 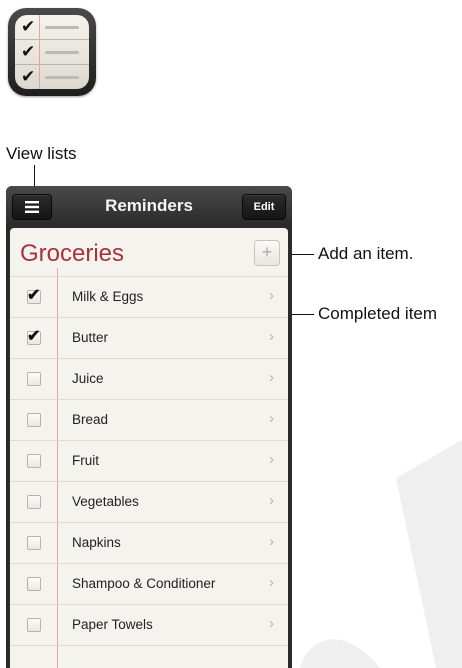 What do you see at coordinates (41, 153) in the screenshot?
I see `callout-view-lists: View lists` at bounding box center [41, 153].